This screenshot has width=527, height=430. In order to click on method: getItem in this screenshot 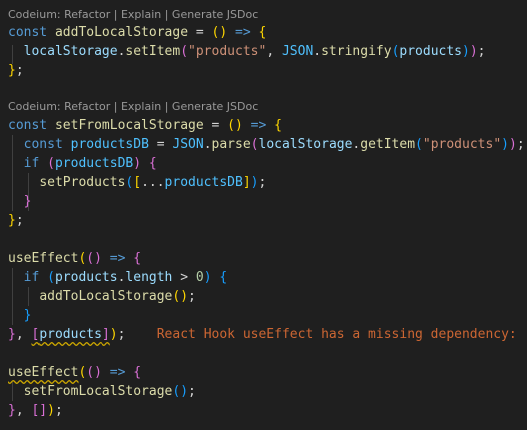, I will do `click(388, 144)`.